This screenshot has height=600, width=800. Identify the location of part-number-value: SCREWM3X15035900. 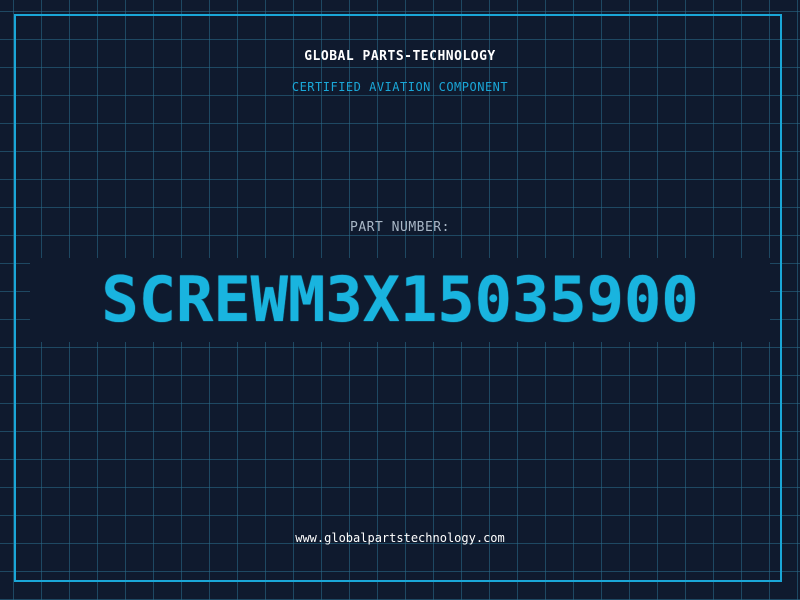
(400, 299).